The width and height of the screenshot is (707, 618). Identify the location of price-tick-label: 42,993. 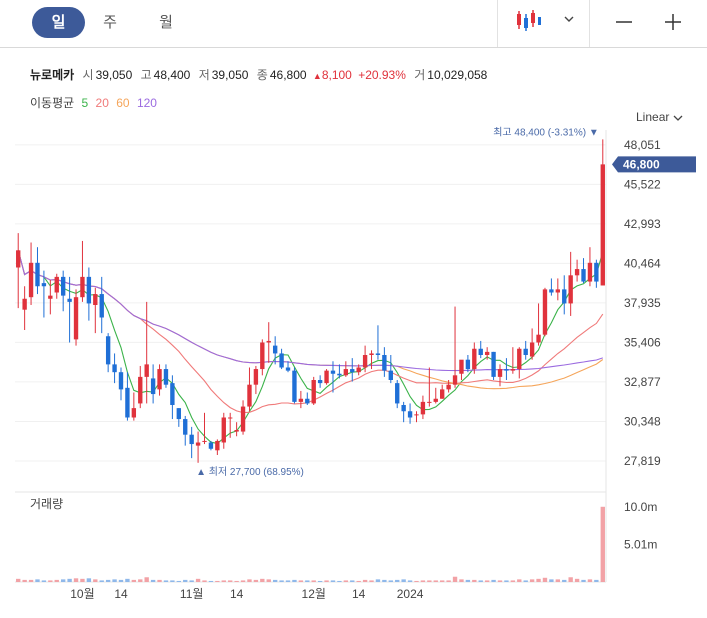
(642, 224).